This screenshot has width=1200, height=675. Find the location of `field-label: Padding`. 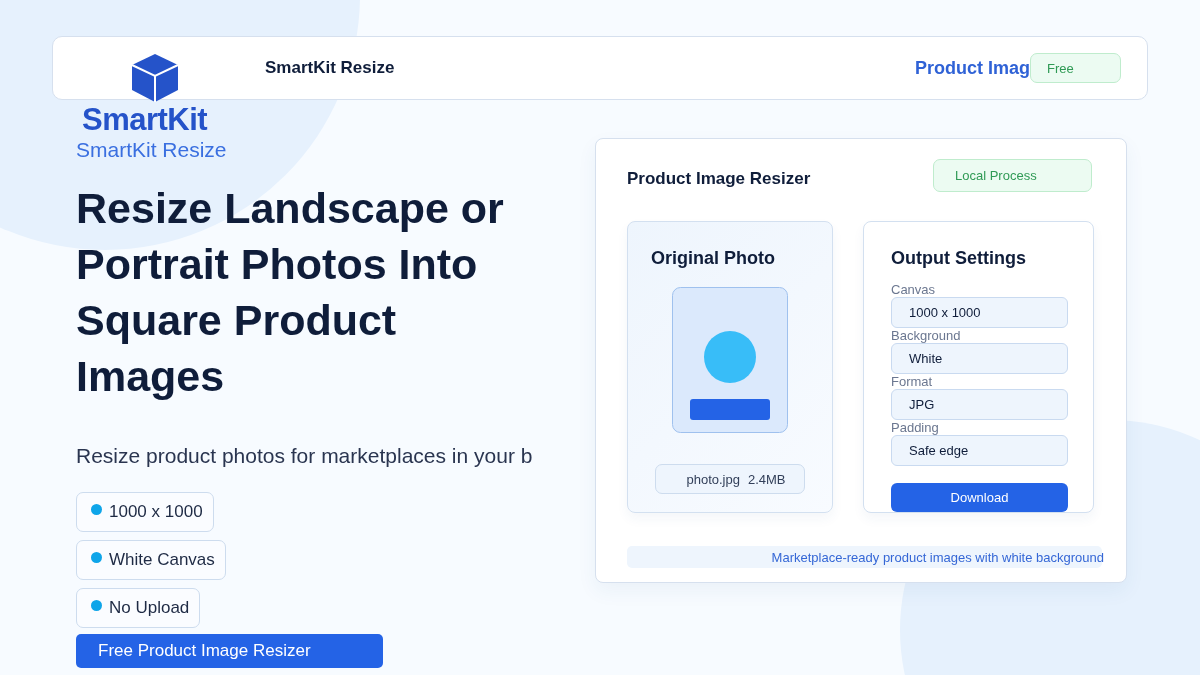

field-label: Padding is located at coordinates (915, 428).